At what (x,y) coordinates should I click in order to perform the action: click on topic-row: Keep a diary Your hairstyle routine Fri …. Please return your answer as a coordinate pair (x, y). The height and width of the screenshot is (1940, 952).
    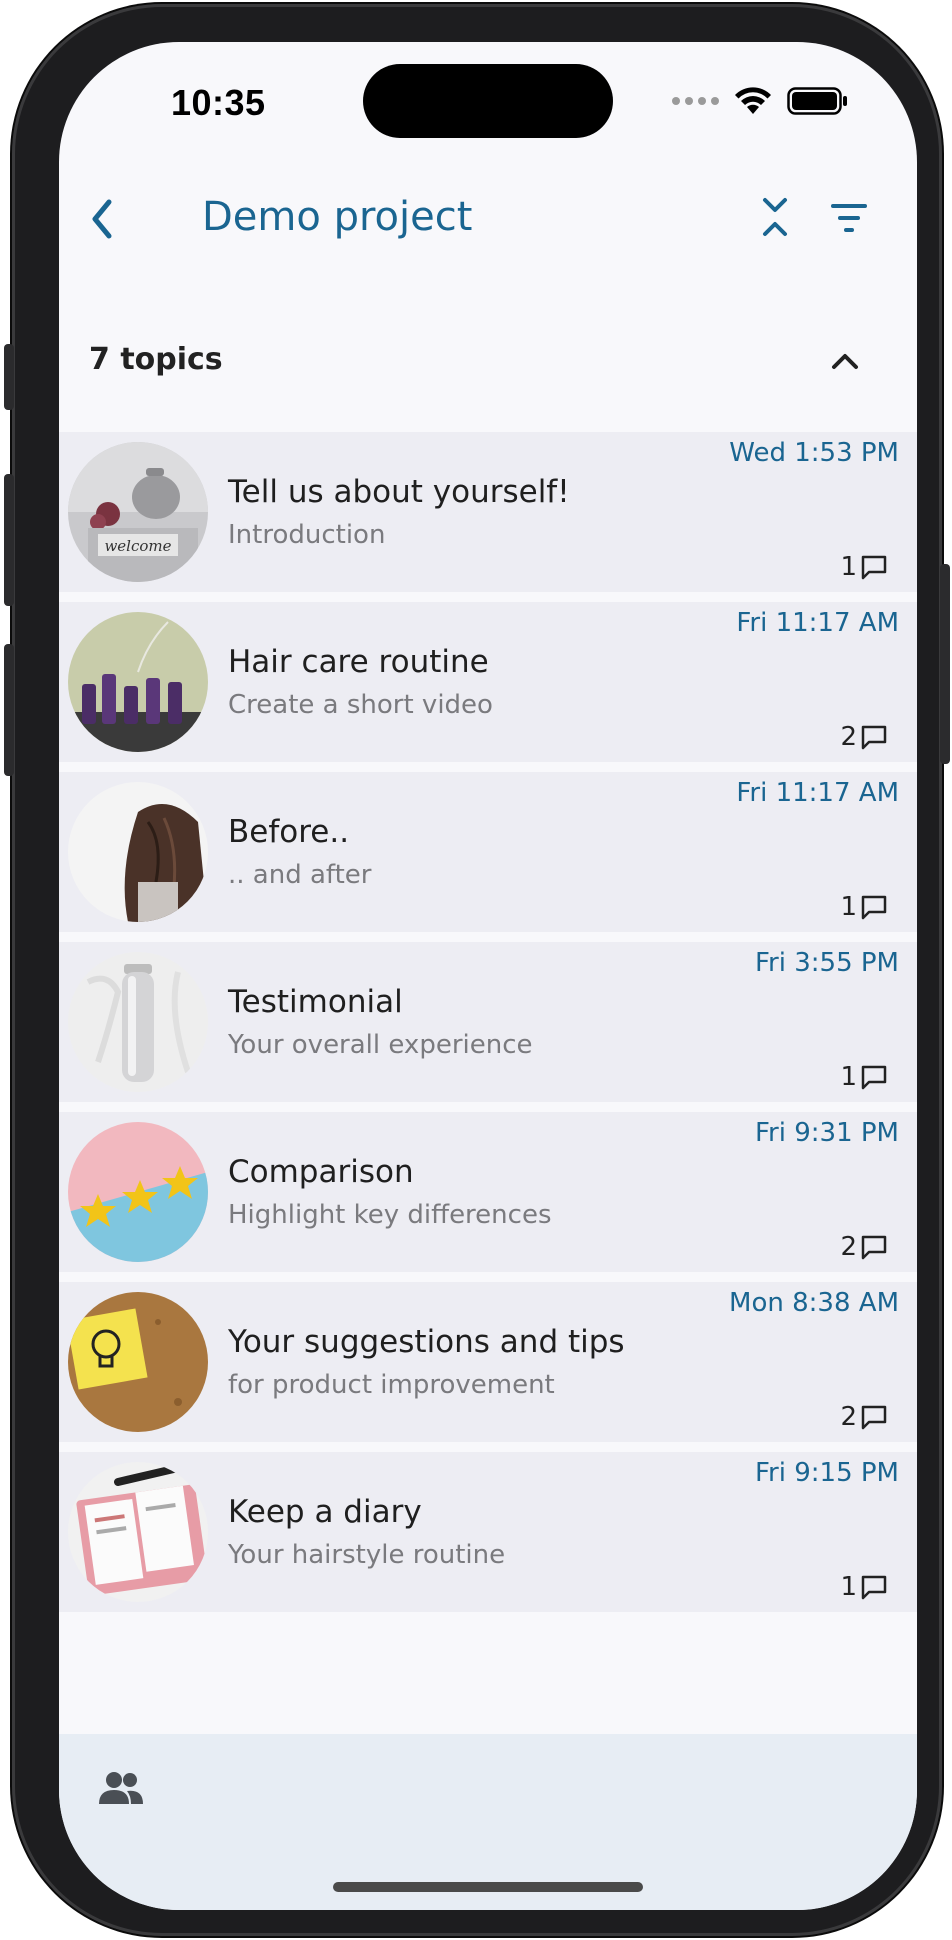
    Looking at the image, I should click on (488, 1532).